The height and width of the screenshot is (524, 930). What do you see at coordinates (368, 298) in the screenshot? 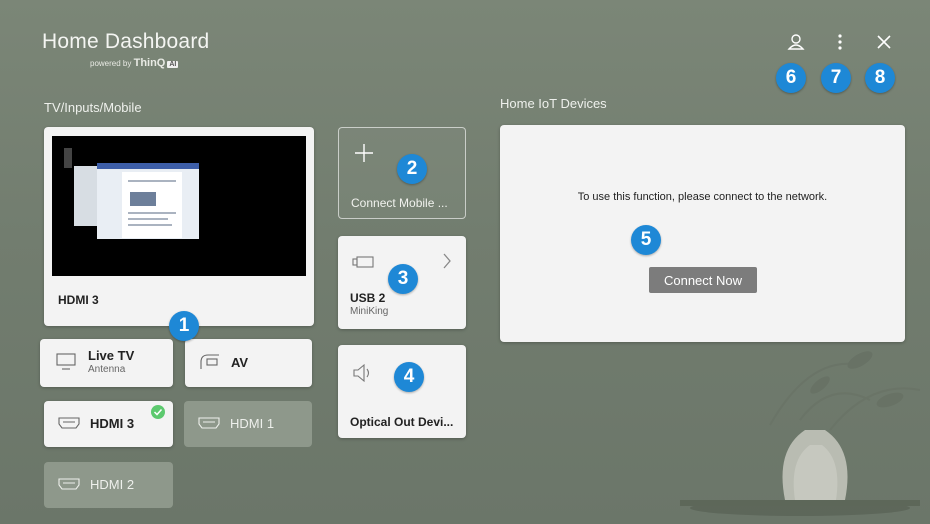
I see `usb-title: USB 2` at bounding box center [368, 298].